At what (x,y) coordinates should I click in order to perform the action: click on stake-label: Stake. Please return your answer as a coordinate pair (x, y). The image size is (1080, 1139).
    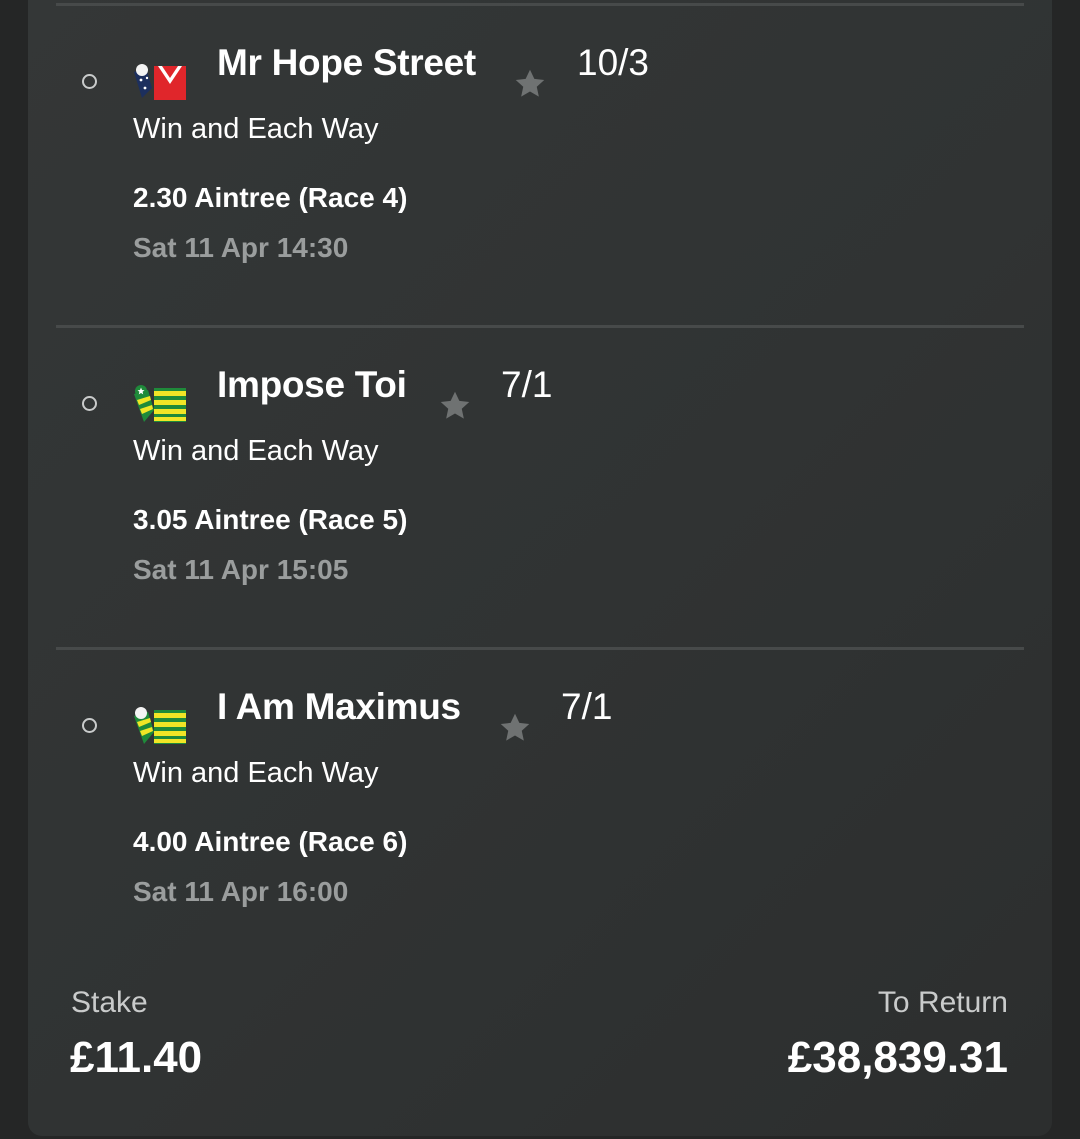
    Looking at the image, I should click on (109, 1002).